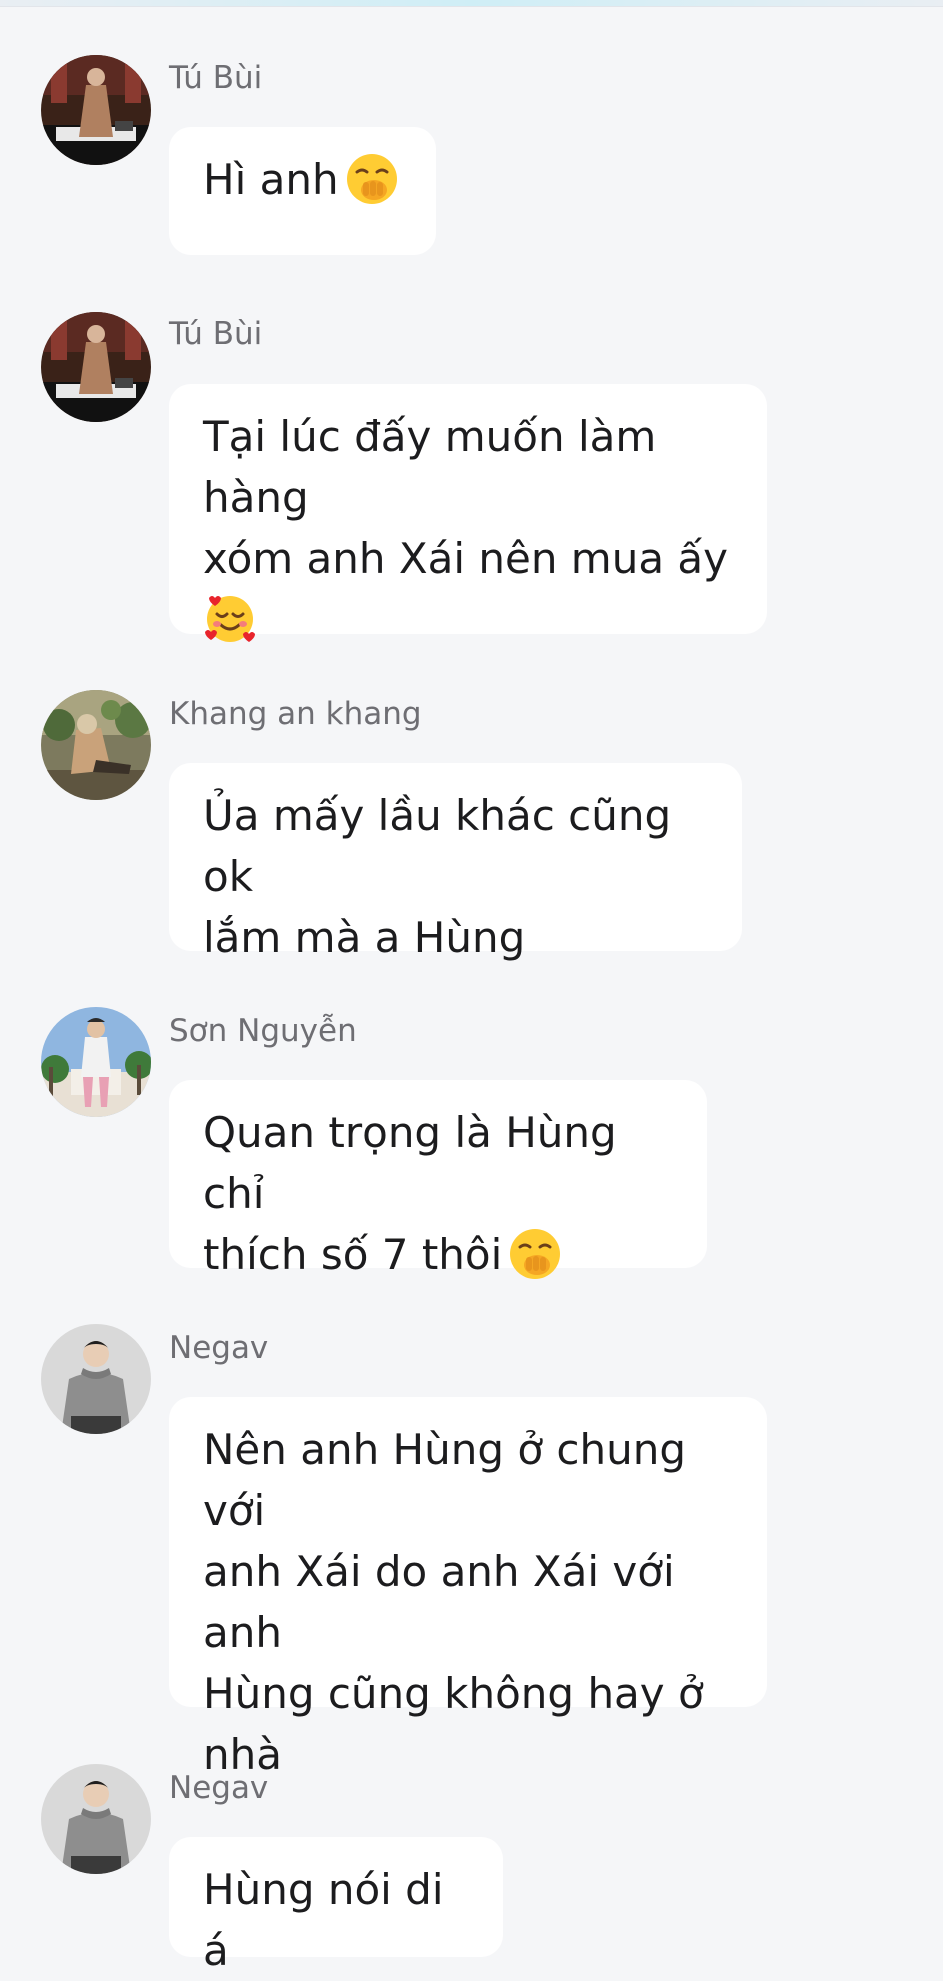 The height and width of the screenshot is (1981, 943). I want to click on sender-name: Khang an khang, so click(295, 714).